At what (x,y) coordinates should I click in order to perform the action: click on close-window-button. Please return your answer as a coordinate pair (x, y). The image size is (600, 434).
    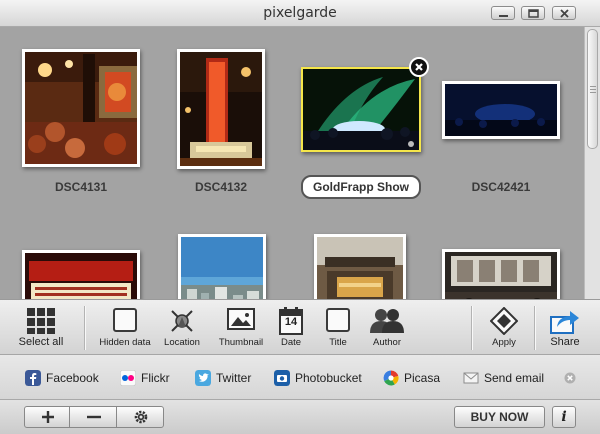
    Looking at the image, I should click on (564, 13).